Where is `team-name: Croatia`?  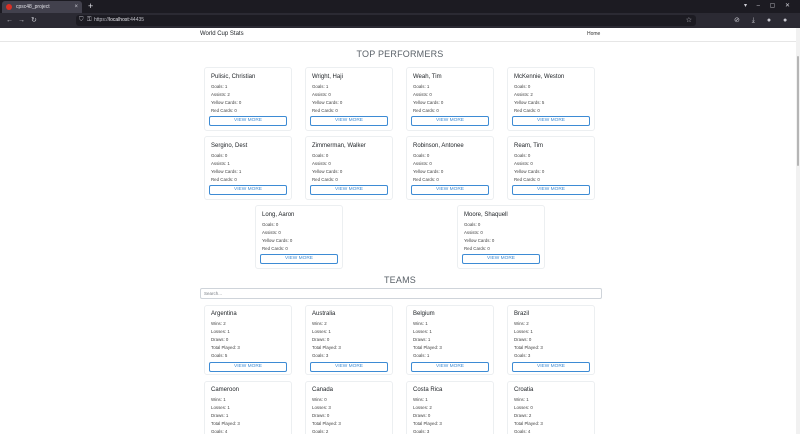
team-name: Croatia is located at coordinates (524, 390).